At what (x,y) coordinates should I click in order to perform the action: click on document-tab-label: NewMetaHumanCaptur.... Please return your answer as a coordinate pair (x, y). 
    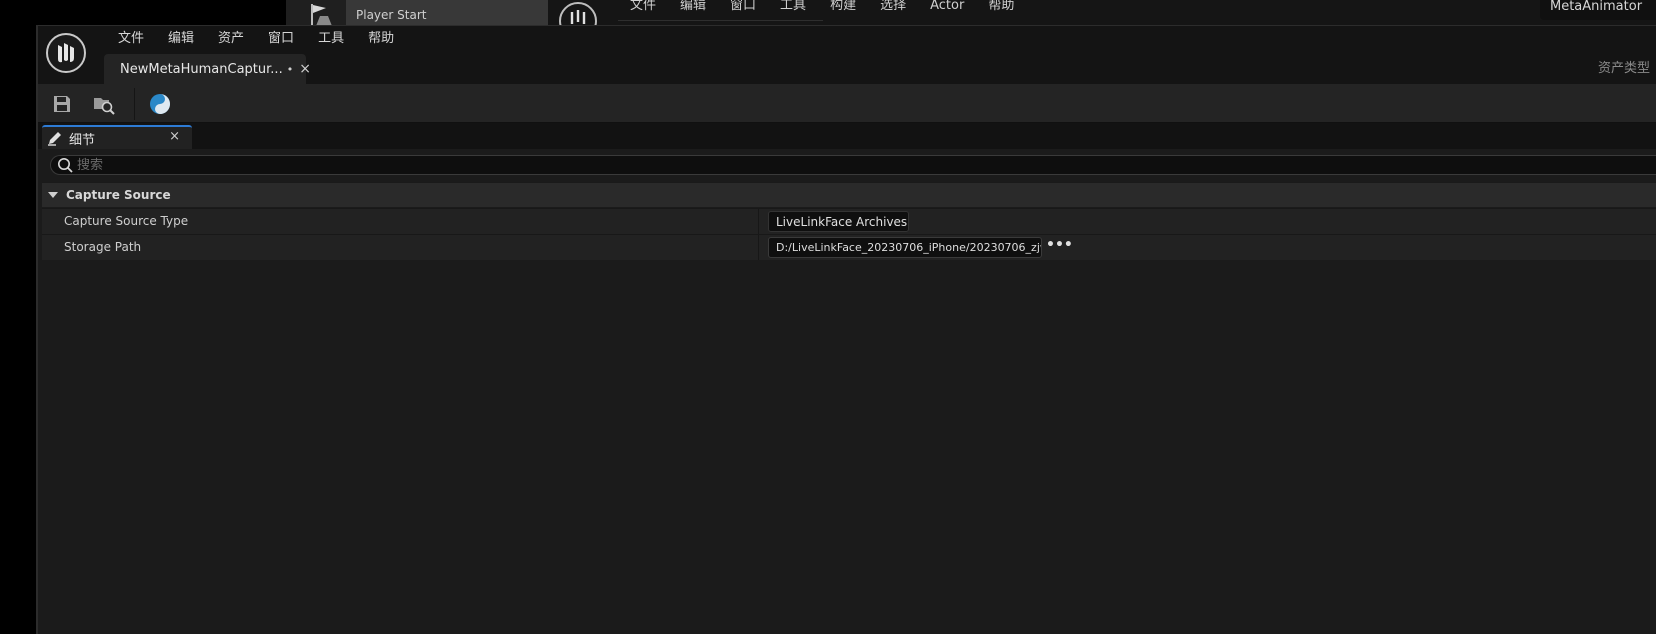
    Looking at the image, I should click on (201, 69).